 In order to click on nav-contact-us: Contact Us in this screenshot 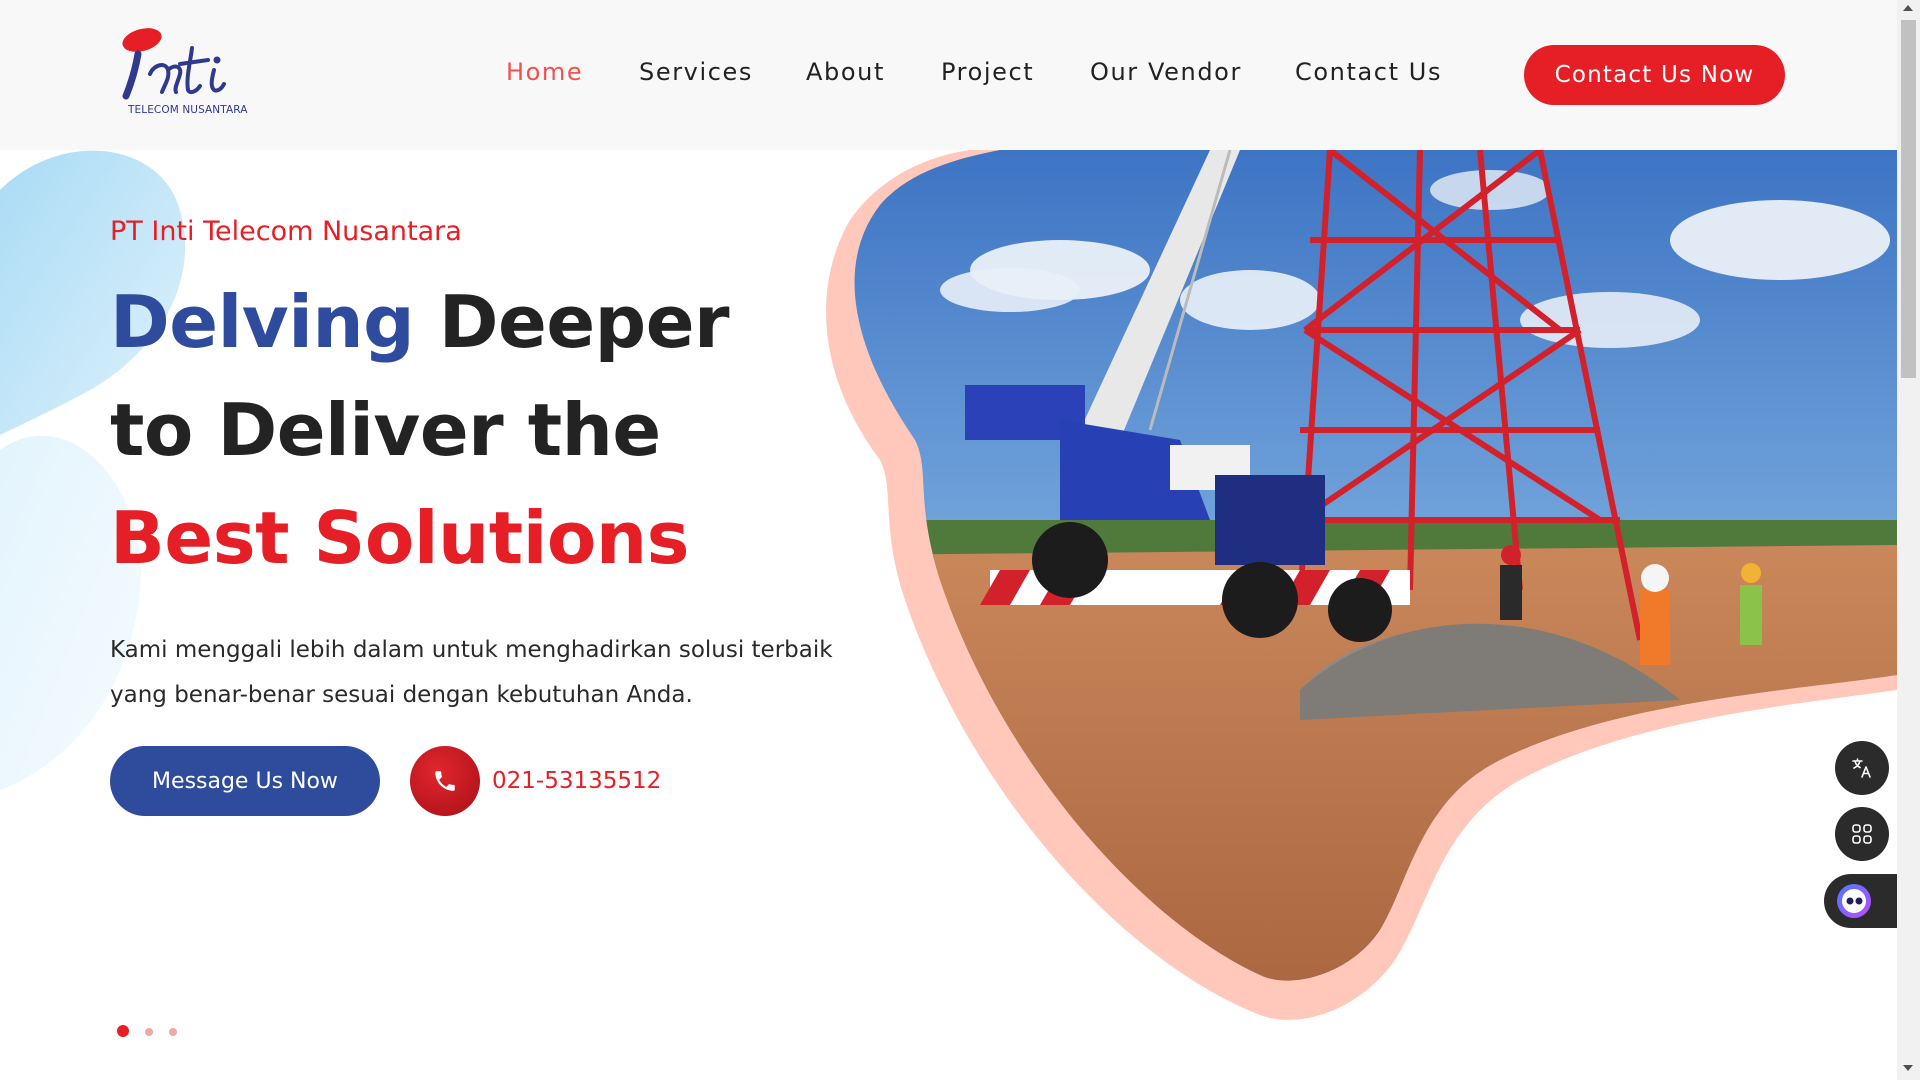, I will do `click(1368, 72)`.